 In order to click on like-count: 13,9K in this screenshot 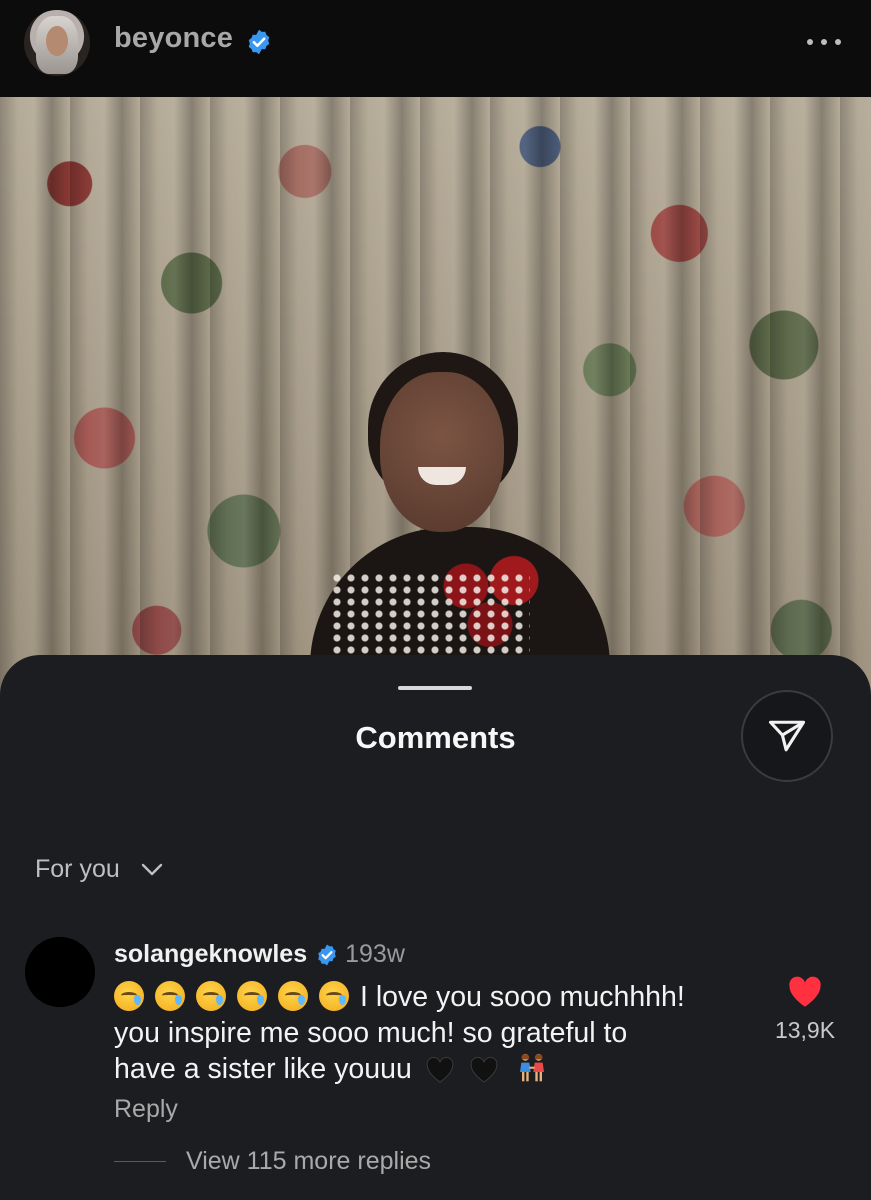, I will do `click(805, 1030)`.